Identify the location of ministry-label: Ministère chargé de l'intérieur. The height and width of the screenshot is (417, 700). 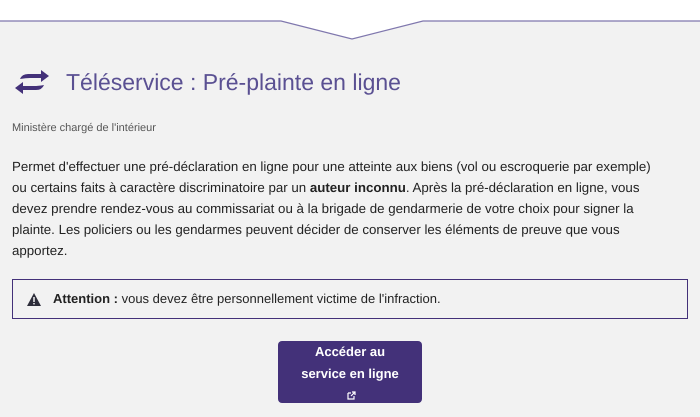
(84, 128).